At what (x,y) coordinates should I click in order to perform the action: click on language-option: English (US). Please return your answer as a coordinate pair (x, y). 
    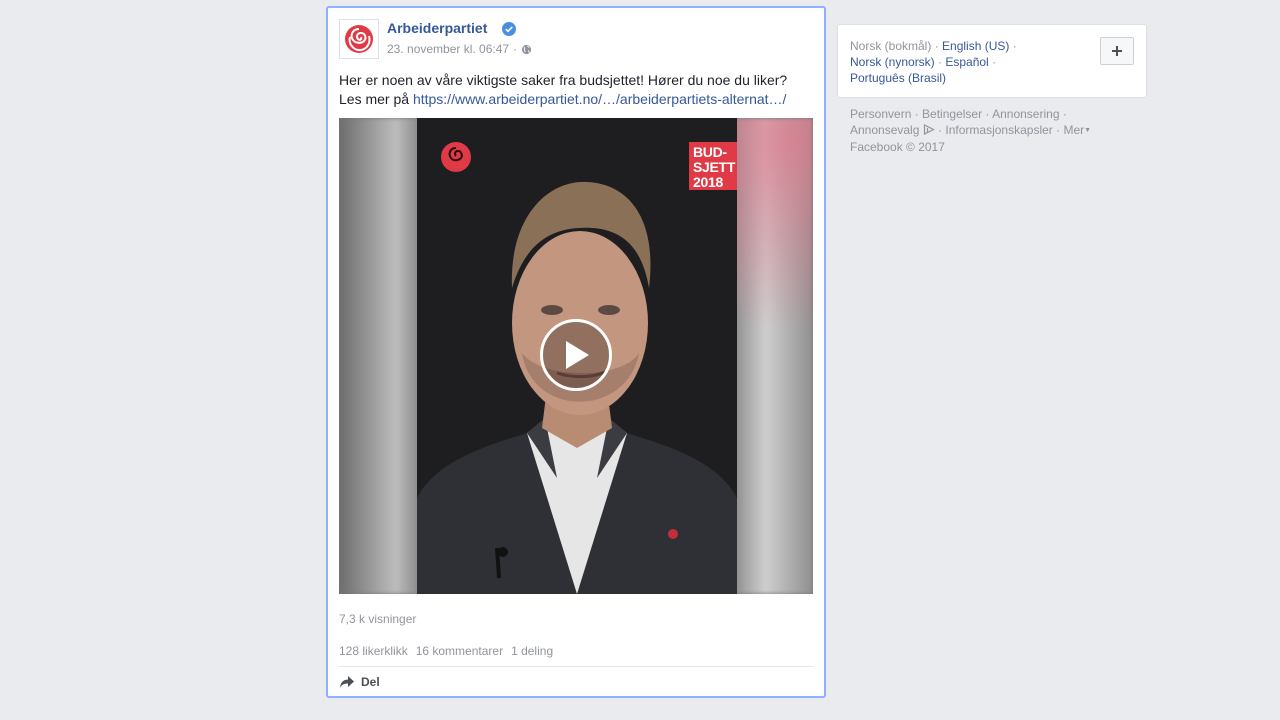
    Looking at the image, I should click on (975, 46).